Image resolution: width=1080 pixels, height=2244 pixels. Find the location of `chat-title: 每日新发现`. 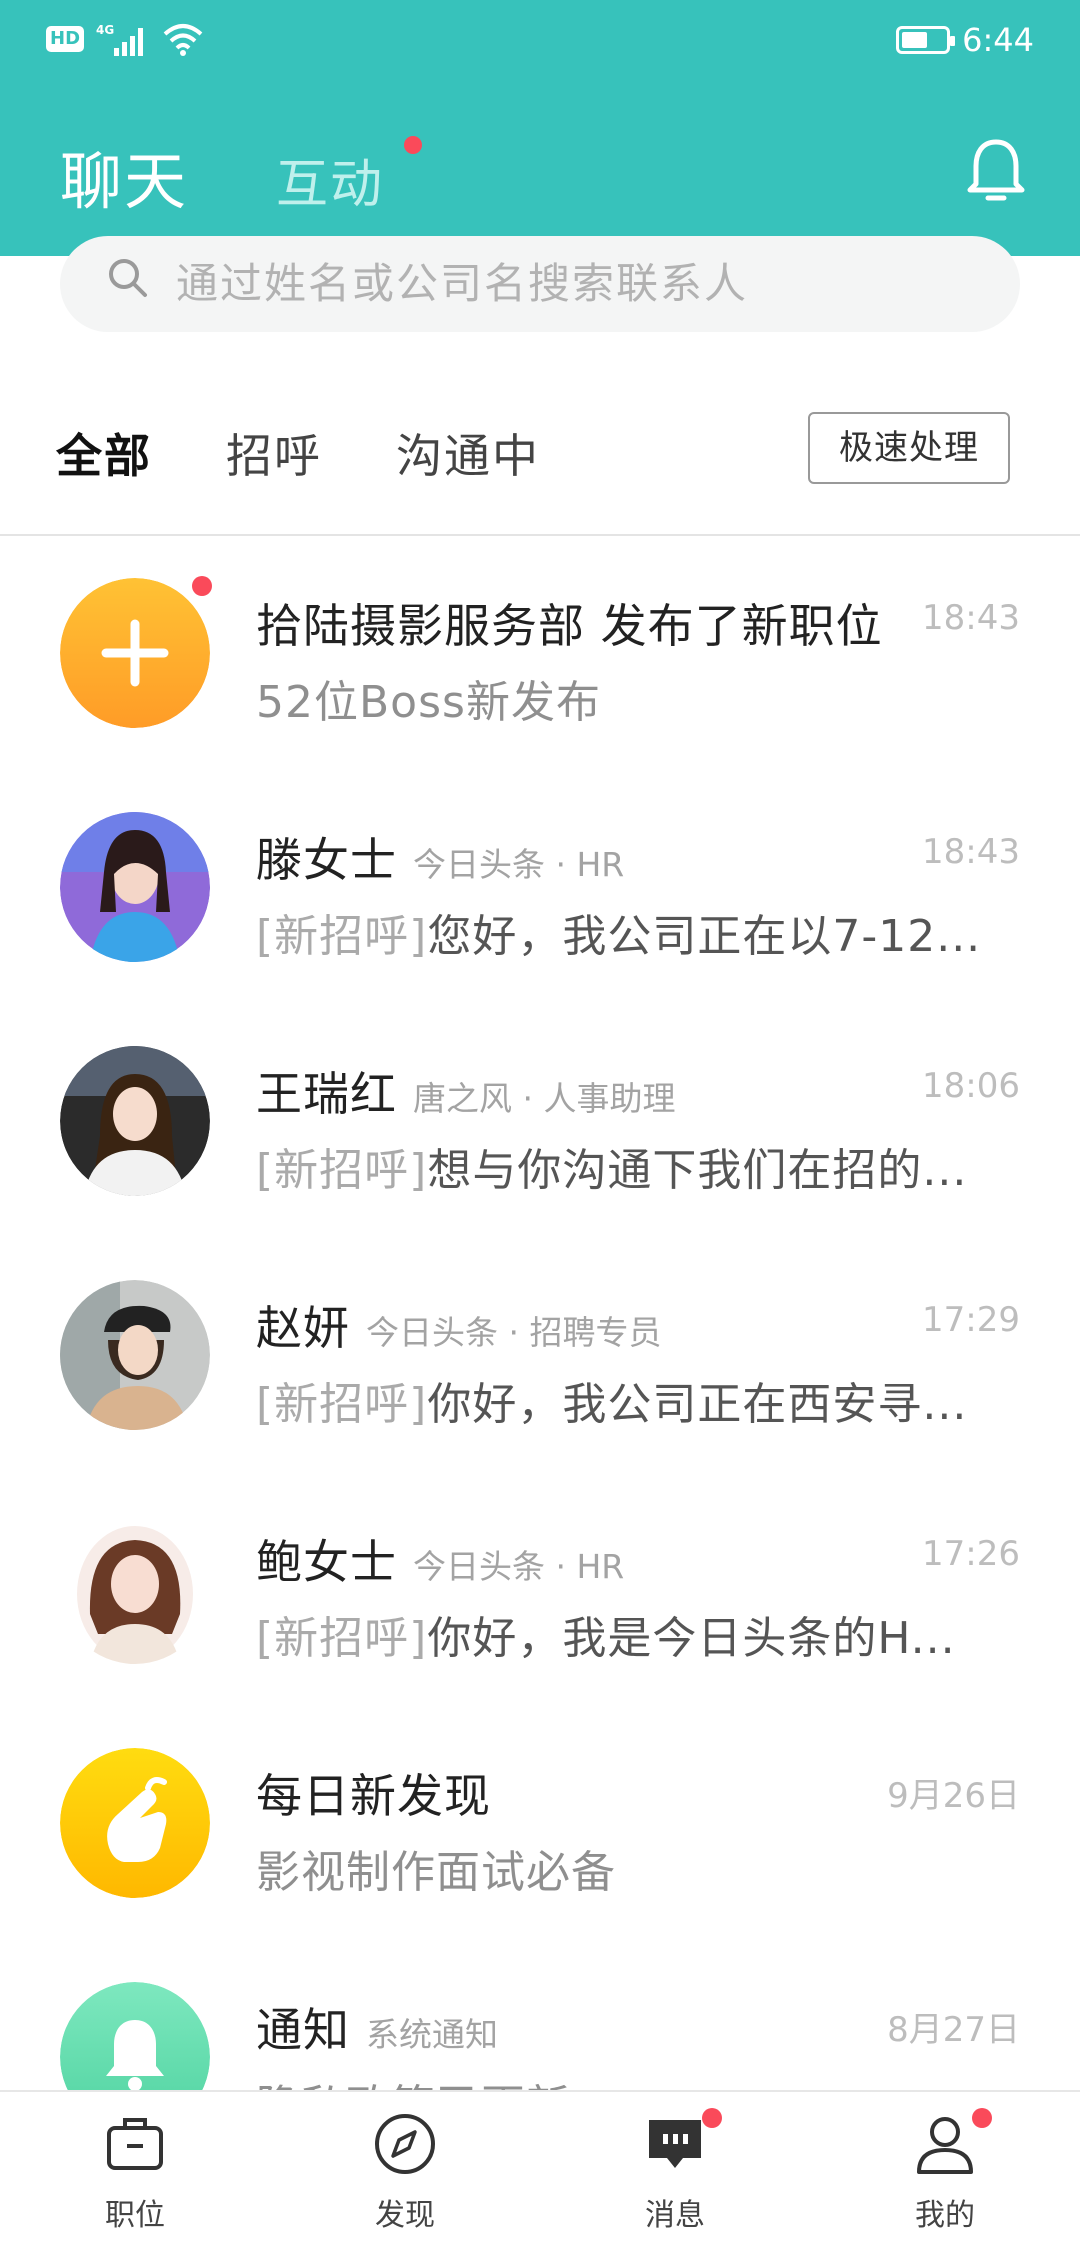

chat-title: 每日新发现 is located at coordinates (373, 1793).